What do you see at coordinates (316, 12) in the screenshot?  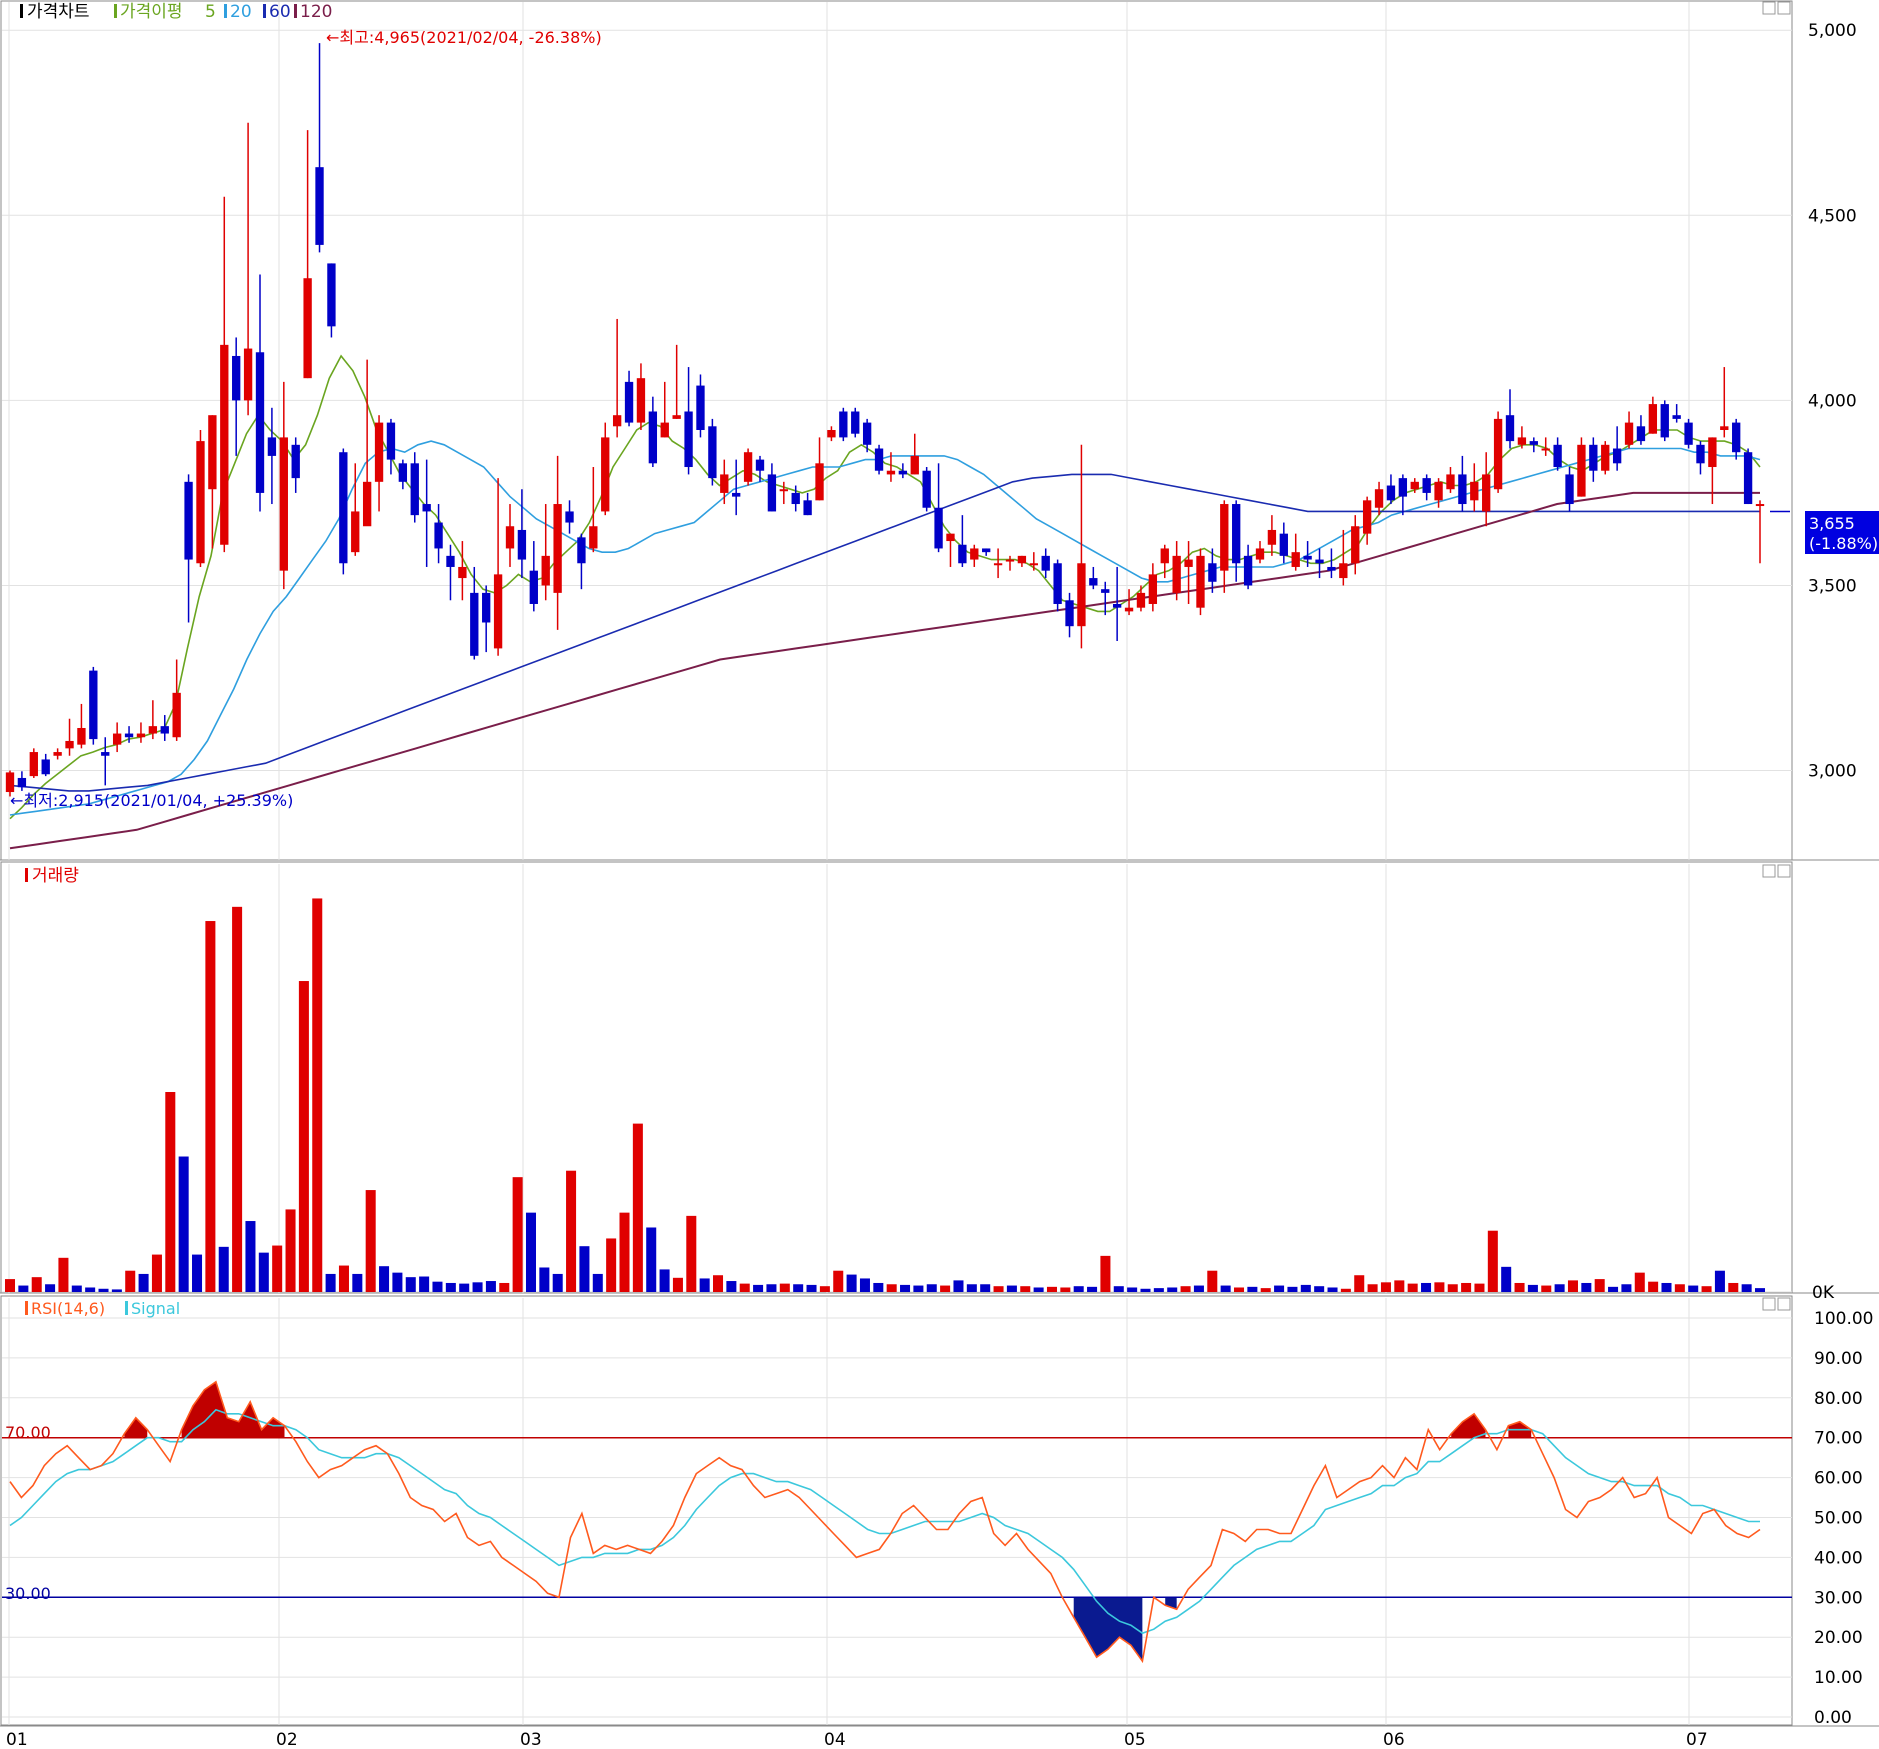 I see `ma120-label: 120` at bounding box center [316, 12].